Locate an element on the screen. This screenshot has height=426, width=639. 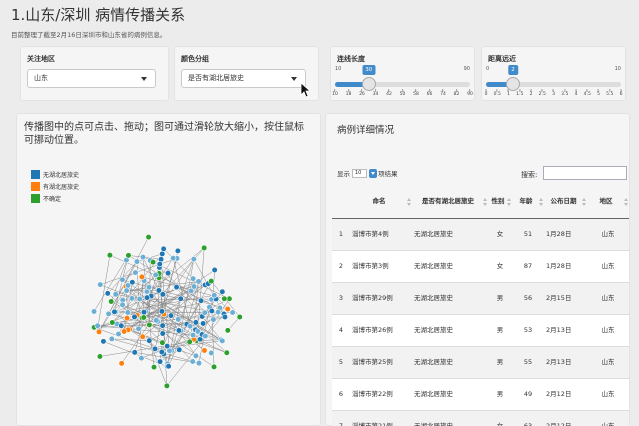
table-row: 2 淄博市第3例 无湖北居旅史女 87 1月28日 山东 is located at coordinates (480, 265).